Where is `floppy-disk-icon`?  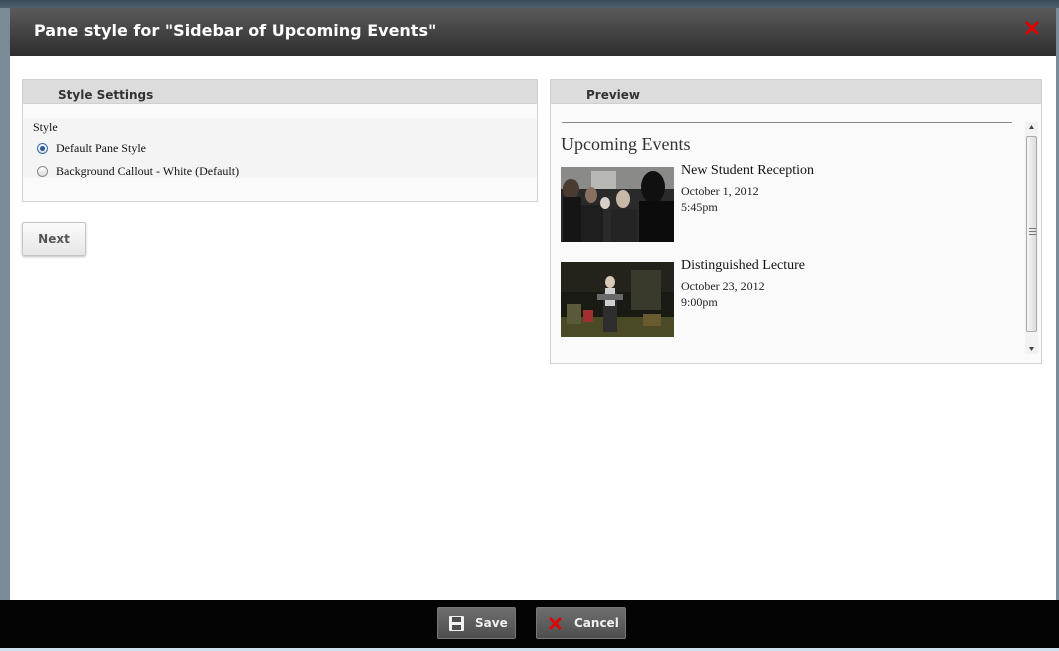
floppy-disk-icon is located at coordinates (456, 623).